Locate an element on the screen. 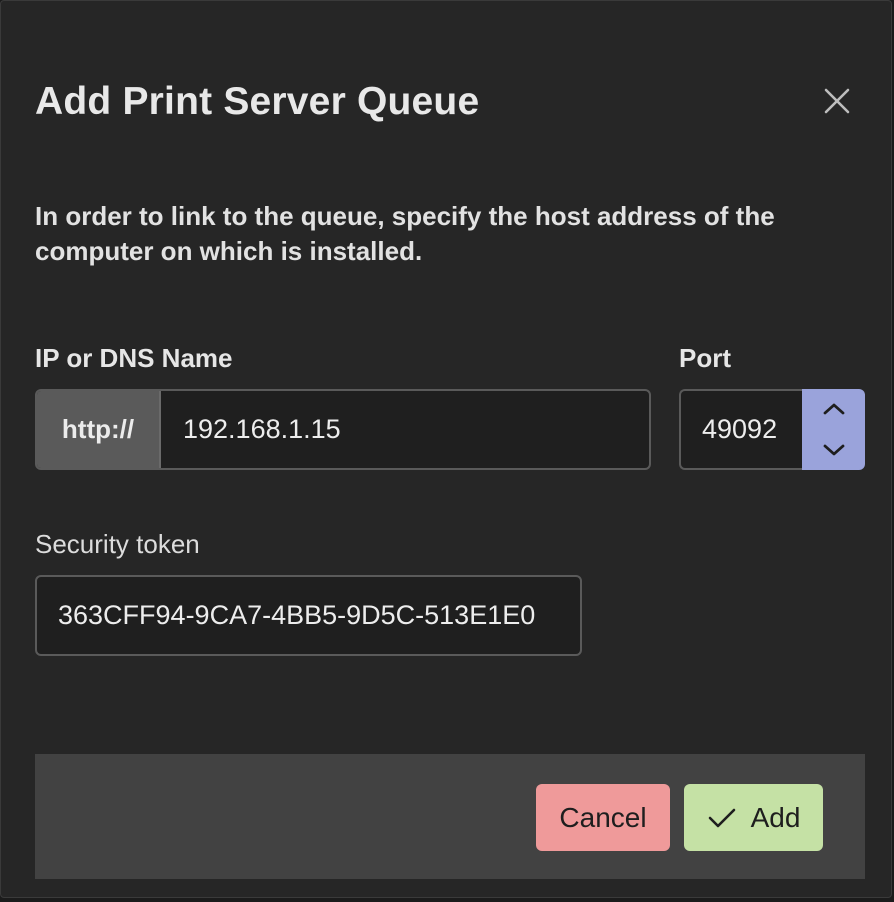 This screenshot has width=894, height=902. port-stepper is located at coordinates (833, 429).